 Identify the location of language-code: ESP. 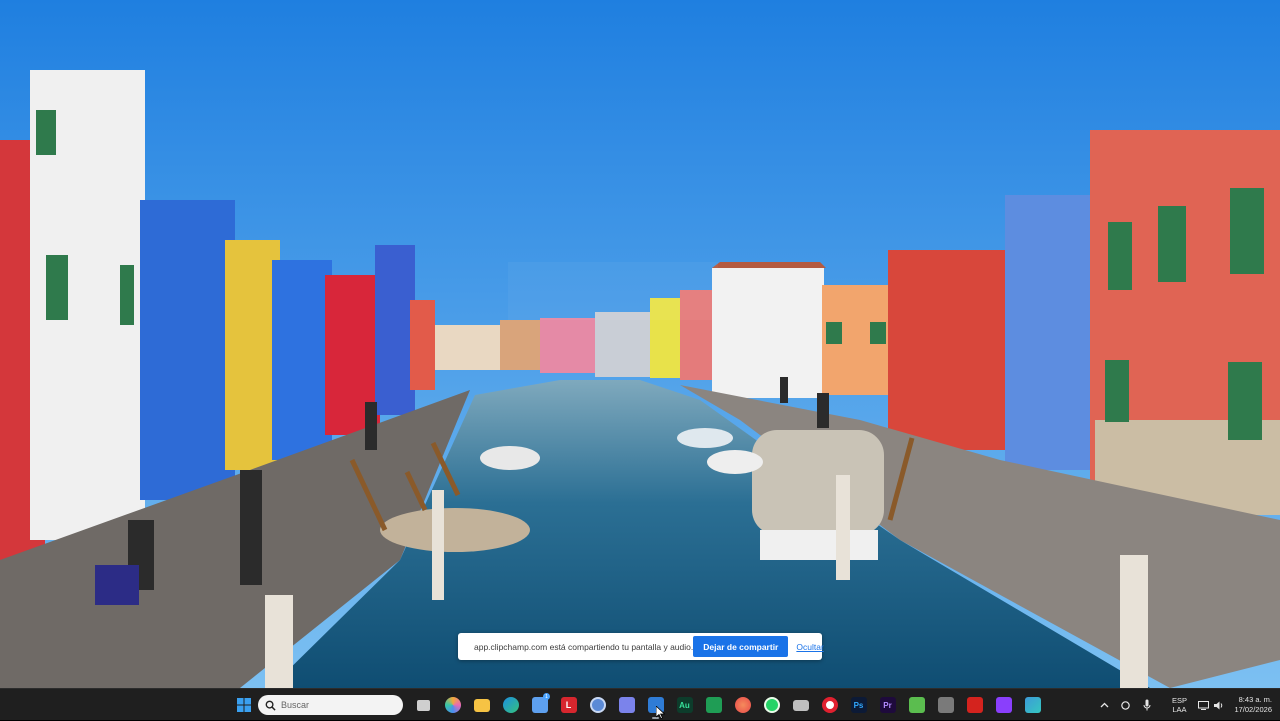
(1179, 700).